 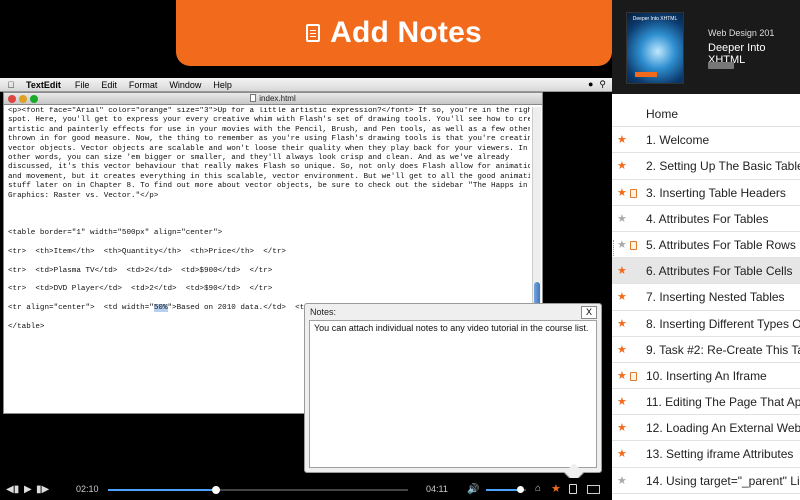 I want to click on lesson-item: ★ 9. Task #2: Re-Create This Tab, so click(x=706, y=350).